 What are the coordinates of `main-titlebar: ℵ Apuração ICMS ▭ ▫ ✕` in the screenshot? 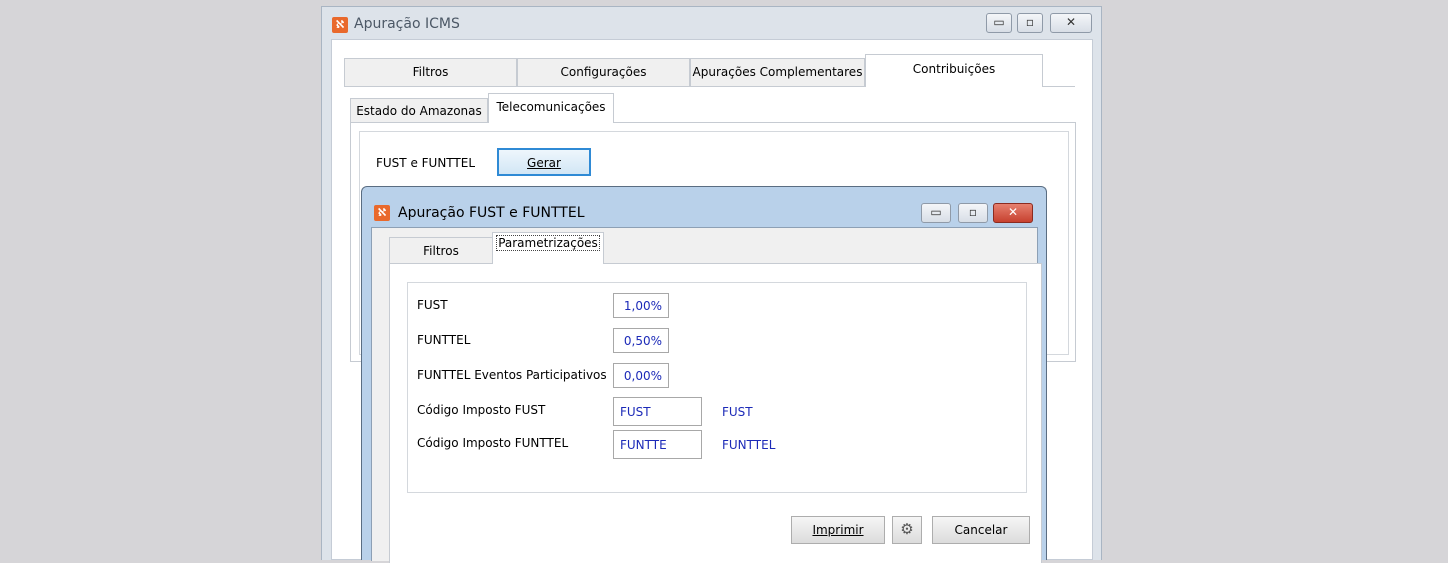 It's located at (711, 23).